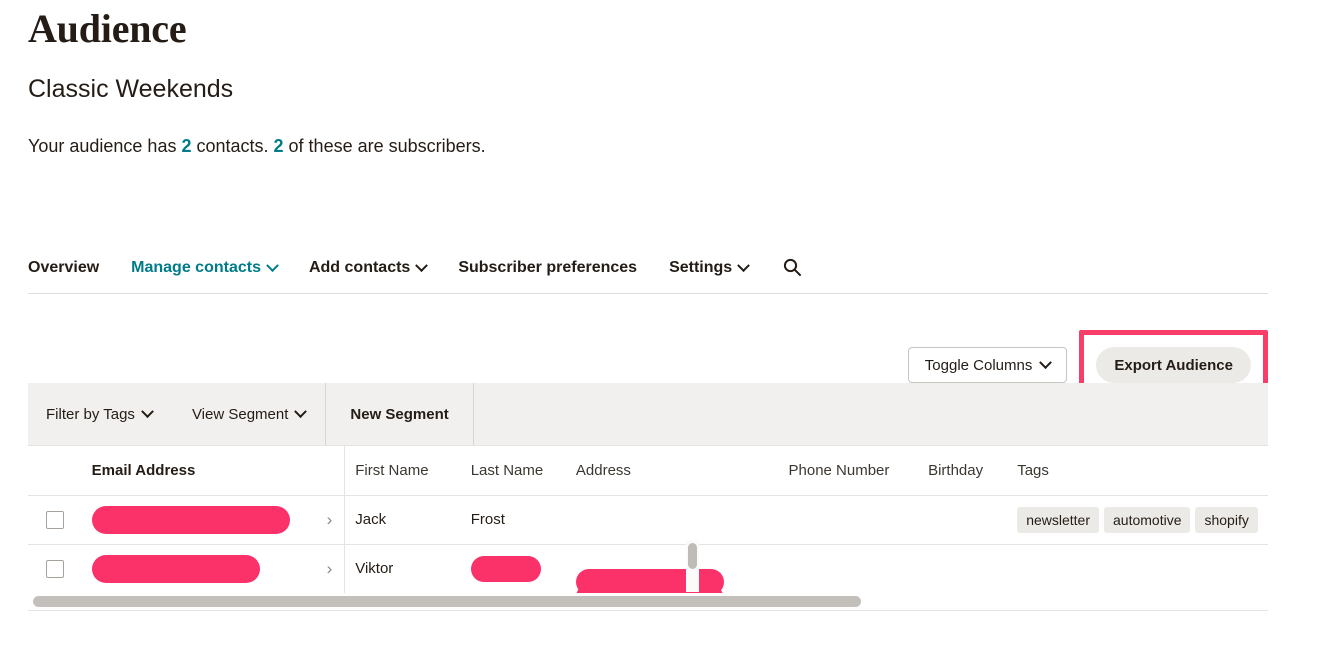 The width and height of the screenshot is (1337, 650). What do you see at coordinates (186, 146) in the screenshot?
I see `contacts-count: 2` at bounding box center [186, 146].